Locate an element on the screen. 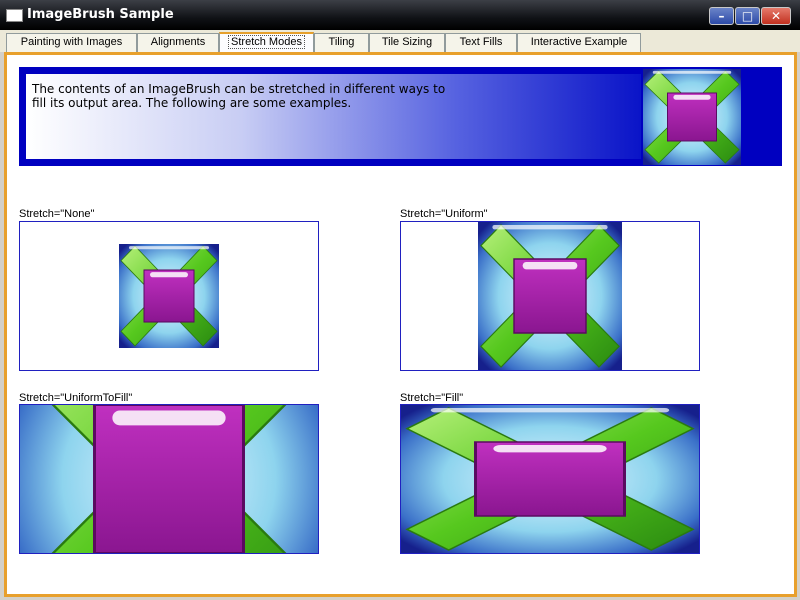  tab-label: Interactive Example is located at coordinates (579, 42).